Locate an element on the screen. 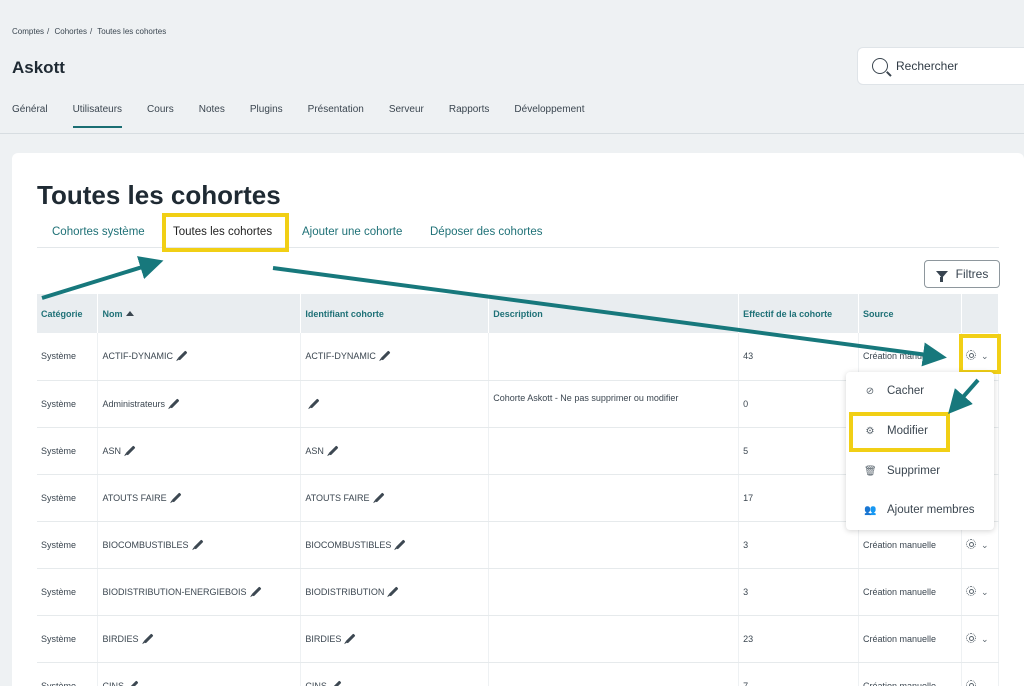  nav-notes: Notes is located at coordinates (212, 116).